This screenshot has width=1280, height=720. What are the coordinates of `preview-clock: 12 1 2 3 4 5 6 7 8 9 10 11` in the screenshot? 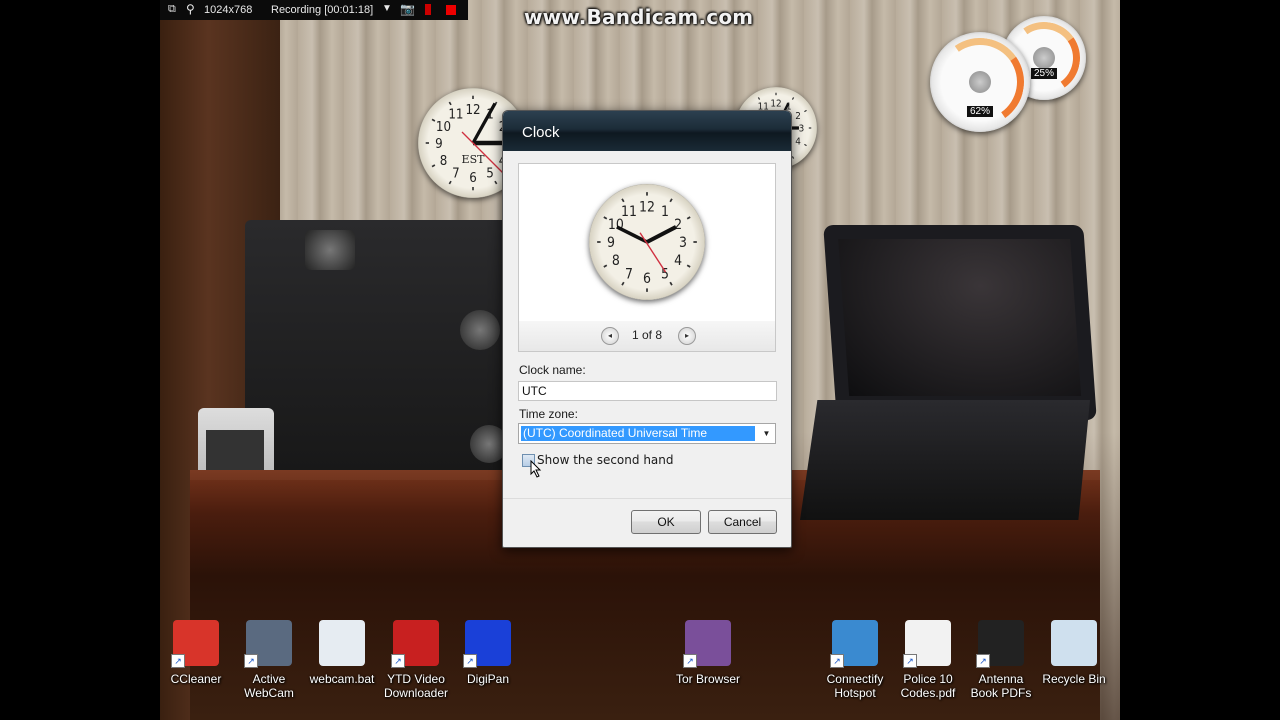 It's located at (647, 242).